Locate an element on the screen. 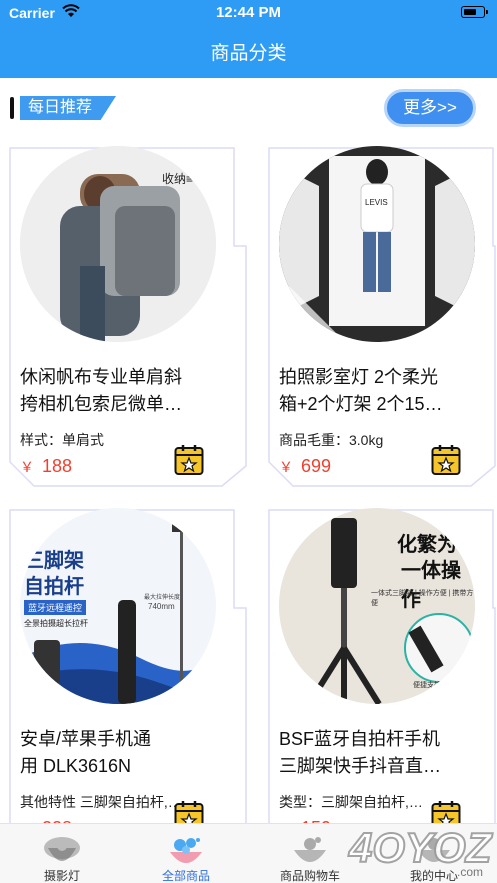 The width and height of the screenshot is (497, 883). photo-headline: 自拍杆 is located at coordinates (54, 587).